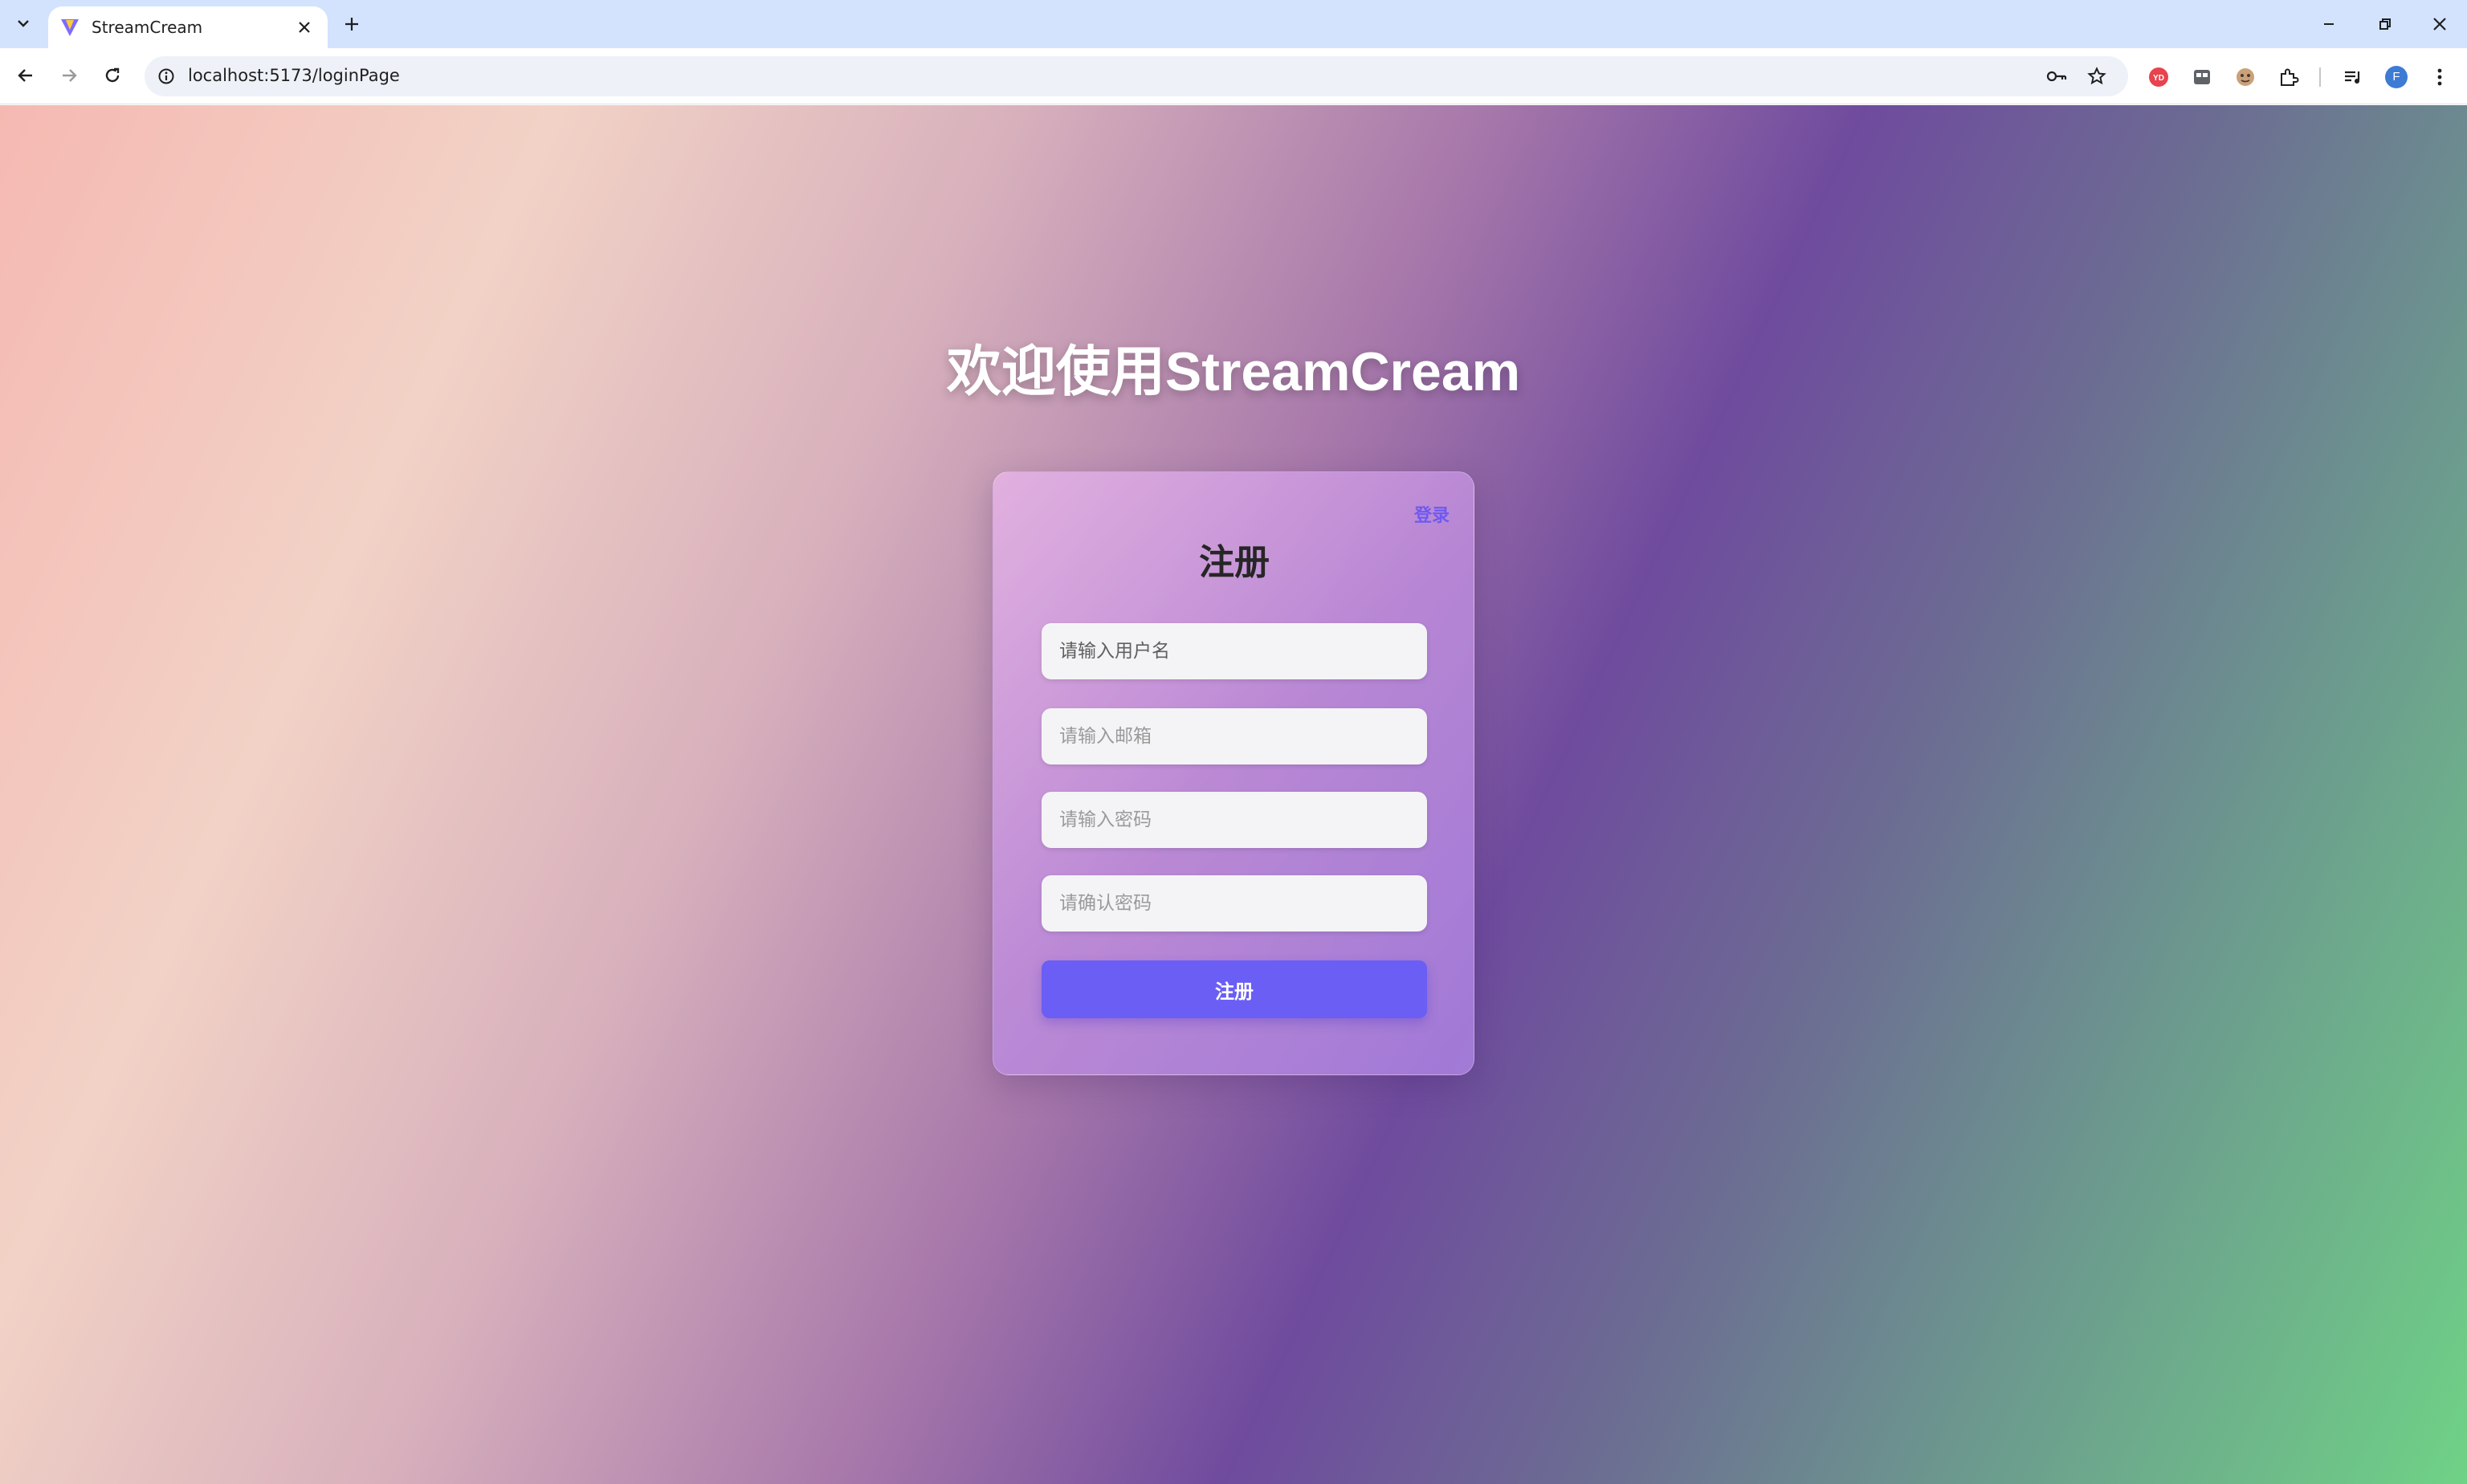 The height and width of the screenshot is (1484, 2467). I want to click on tab-close-button, so click(304, 27).